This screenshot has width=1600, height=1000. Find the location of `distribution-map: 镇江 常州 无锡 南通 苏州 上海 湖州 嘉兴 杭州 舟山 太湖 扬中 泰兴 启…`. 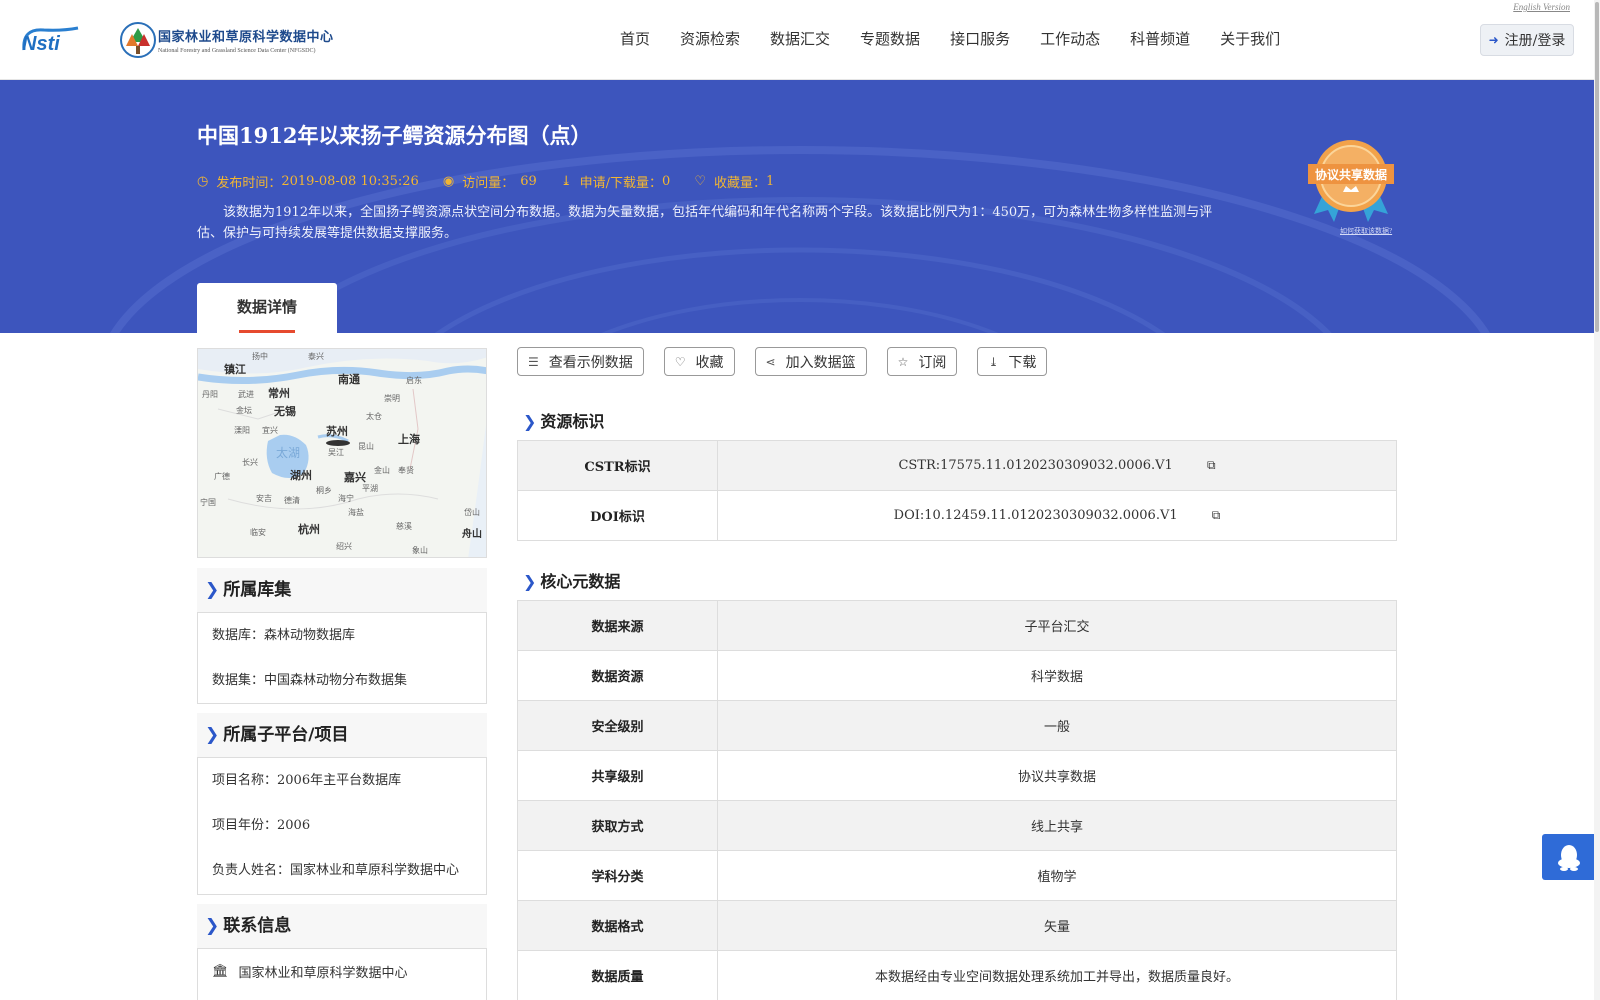

distribution-map: 镇江 常州 无锡 南通 苏州 上海 湖州 嘉兴 杭州 舟山 太湖 扬中 泰兴 启… is located at coordinates (342, 453).